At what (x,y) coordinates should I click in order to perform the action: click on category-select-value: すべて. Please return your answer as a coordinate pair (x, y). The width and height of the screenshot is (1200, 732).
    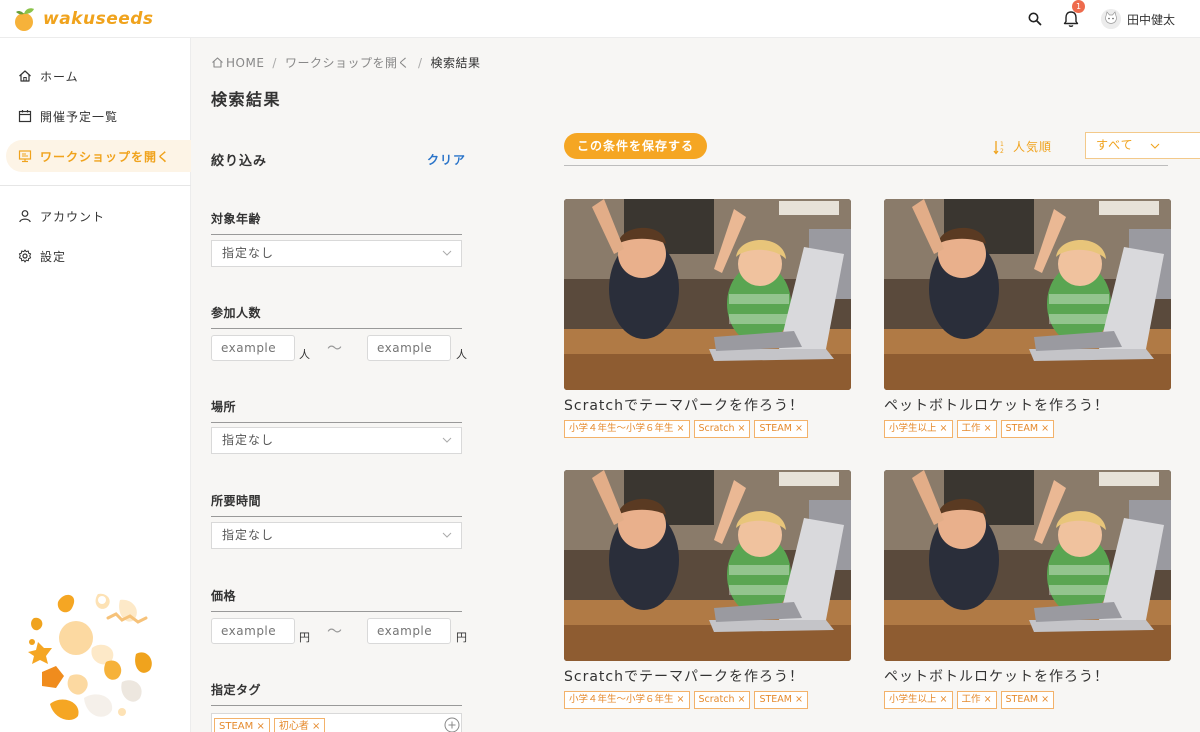
    Looking at the image, I should click on (1115, 145).